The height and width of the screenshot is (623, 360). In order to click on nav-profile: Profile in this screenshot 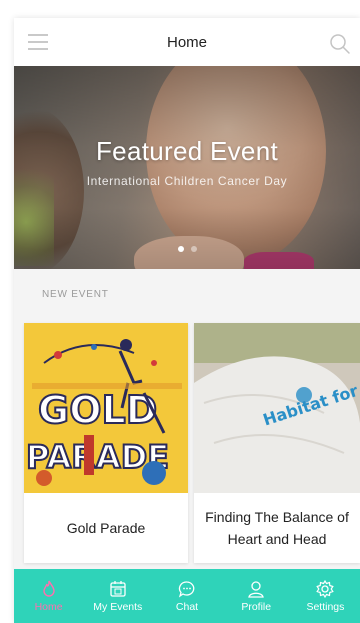, I will do `click(256, 596)`.